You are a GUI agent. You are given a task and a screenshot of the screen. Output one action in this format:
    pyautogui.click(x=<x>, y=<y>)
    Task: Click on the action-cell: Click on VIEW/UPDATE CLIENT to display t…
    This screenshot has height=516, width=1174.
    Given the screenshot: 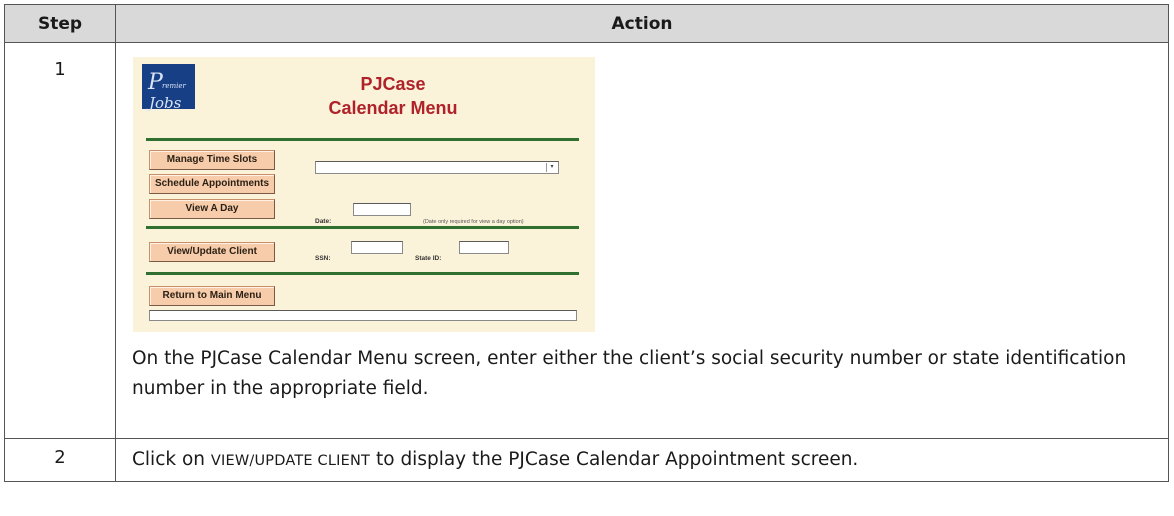 What is the action you would take?
    pyautogui.click(x=642, y=460)
    